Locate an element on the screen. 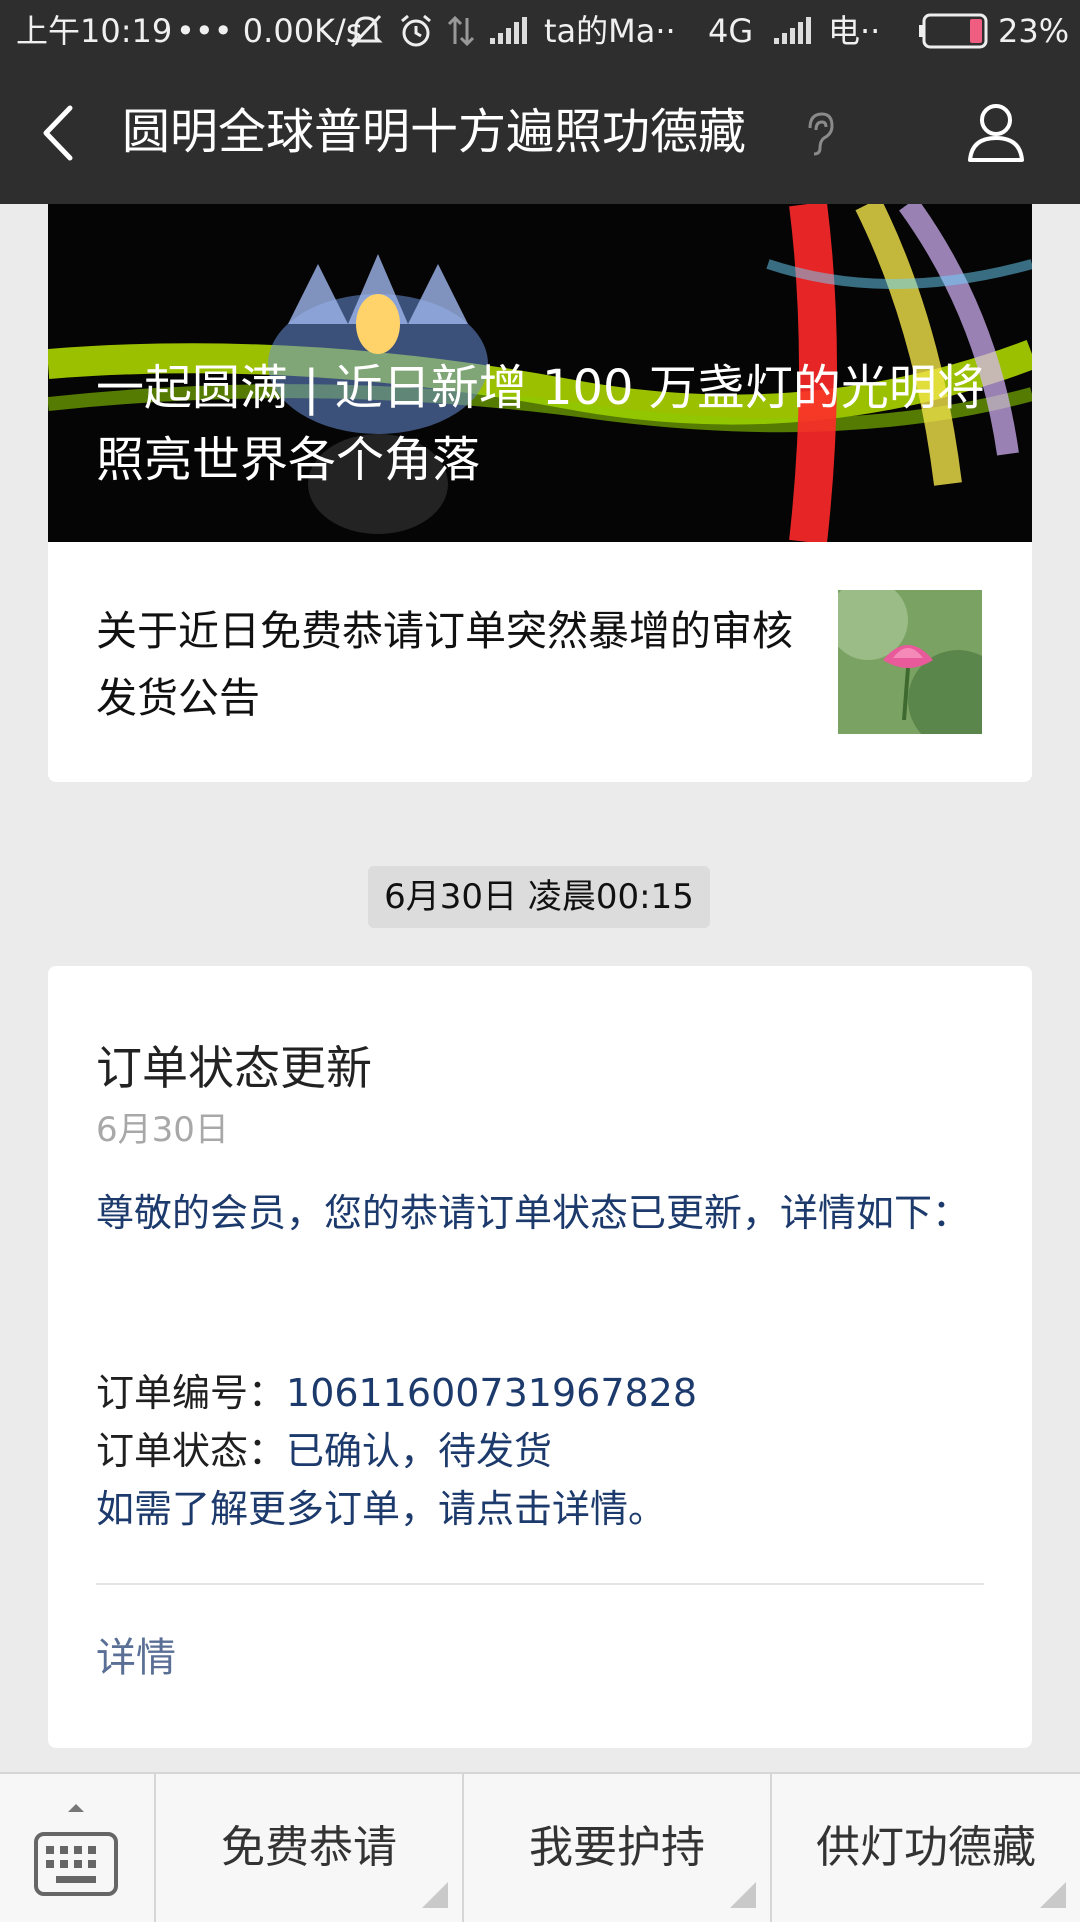 This screenshot has width=1080, height=1922. battery-percent: 23% is located at coordinates (1034, 31).